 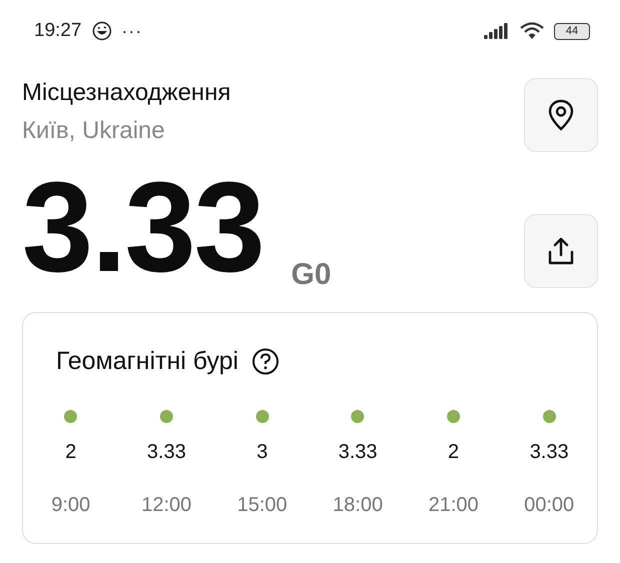 I want to click on forecast-time: 9:00, so click(x=70, y=505).